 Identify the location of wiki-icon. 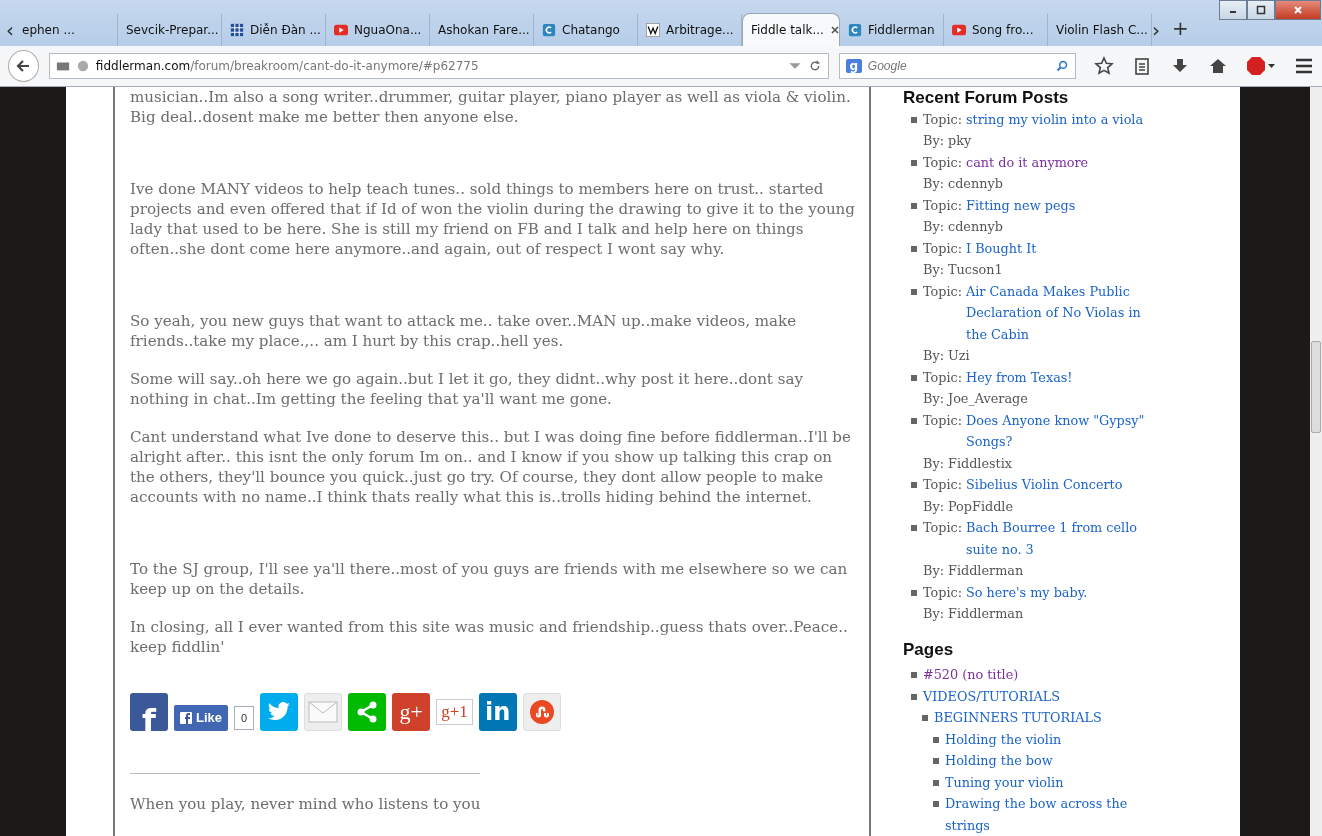
(653, 30).